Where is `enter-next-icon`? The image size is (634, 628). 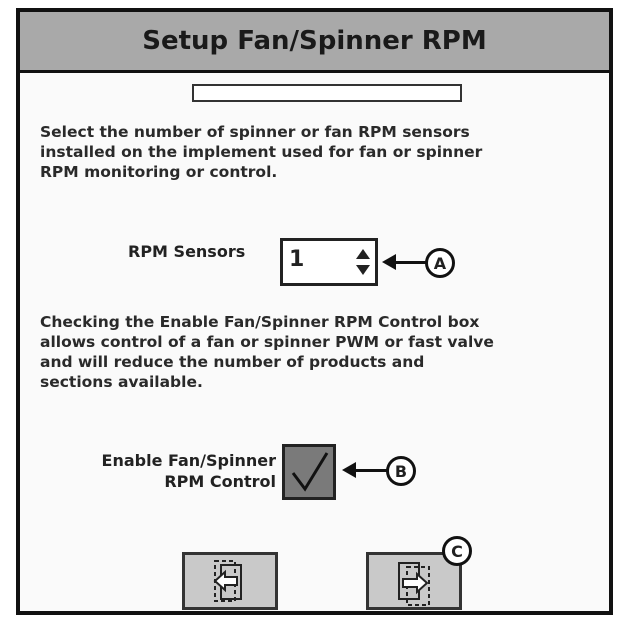
enter-next-icon is located at coordinates (414, 584).